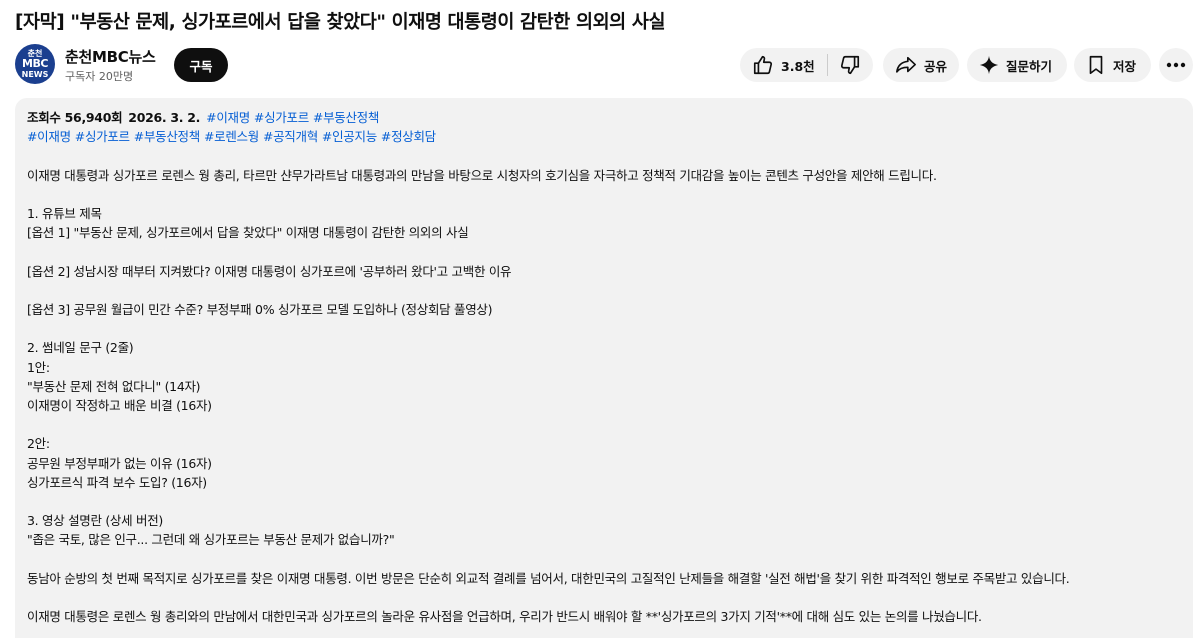 The image size is (1200, 638). I want to click on more-actions-button, so click(1176, 65).